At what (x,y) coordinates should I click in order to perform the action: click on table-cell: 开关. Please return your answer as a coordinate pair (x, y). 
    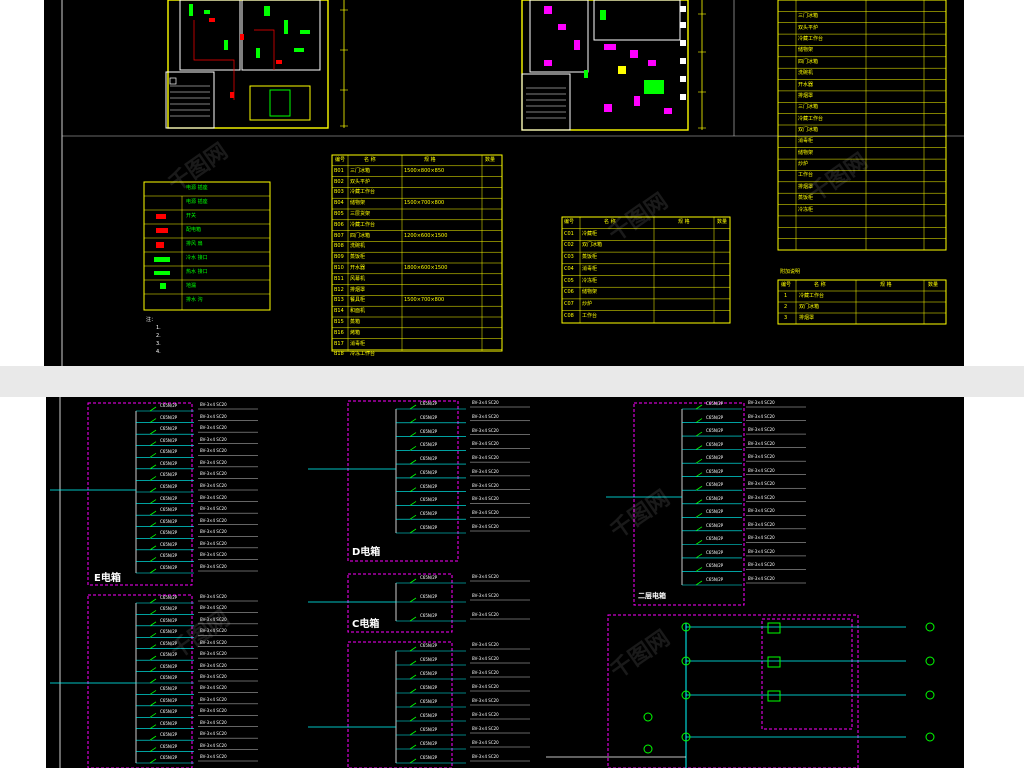
    Looking at the image, I should click on (191, 216).